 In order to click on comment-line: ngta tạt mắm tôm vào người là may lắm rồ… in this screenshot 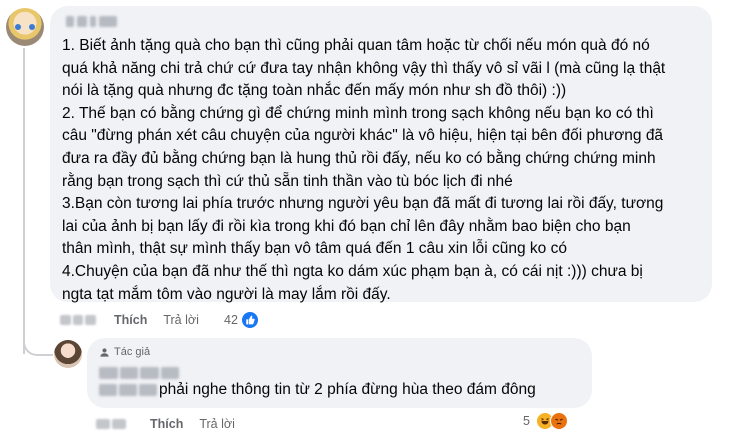, I will do `click(226, 294)`.